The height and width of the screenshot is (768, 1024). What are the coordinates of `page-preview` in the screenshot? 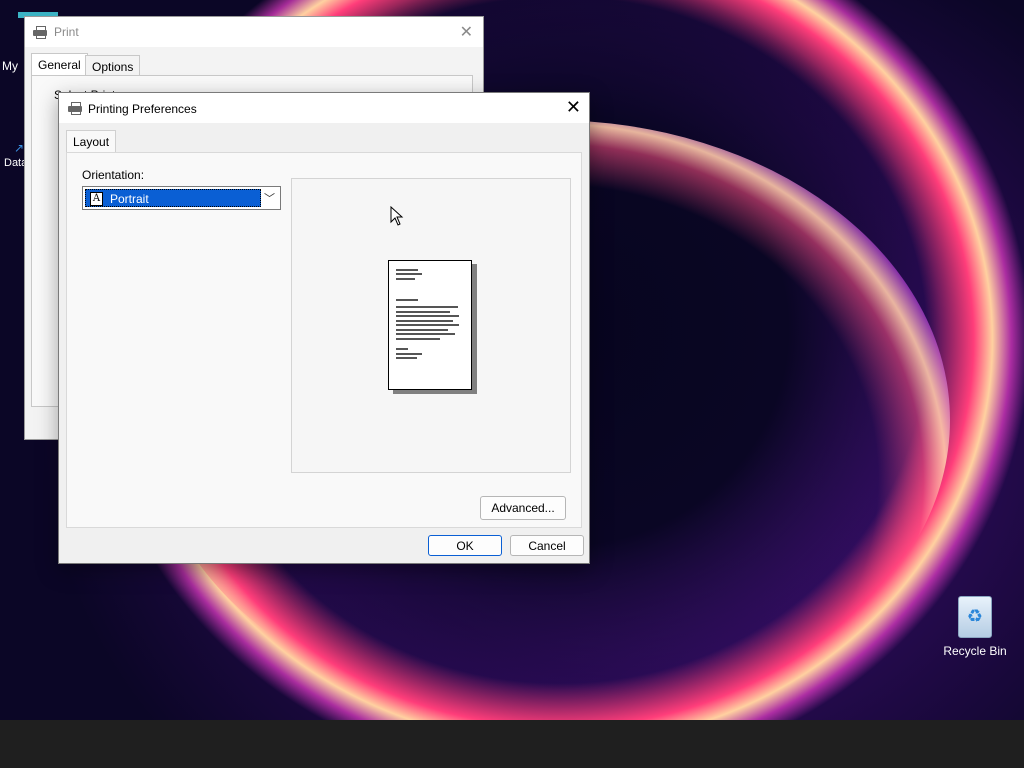 It's located at (431, 325).